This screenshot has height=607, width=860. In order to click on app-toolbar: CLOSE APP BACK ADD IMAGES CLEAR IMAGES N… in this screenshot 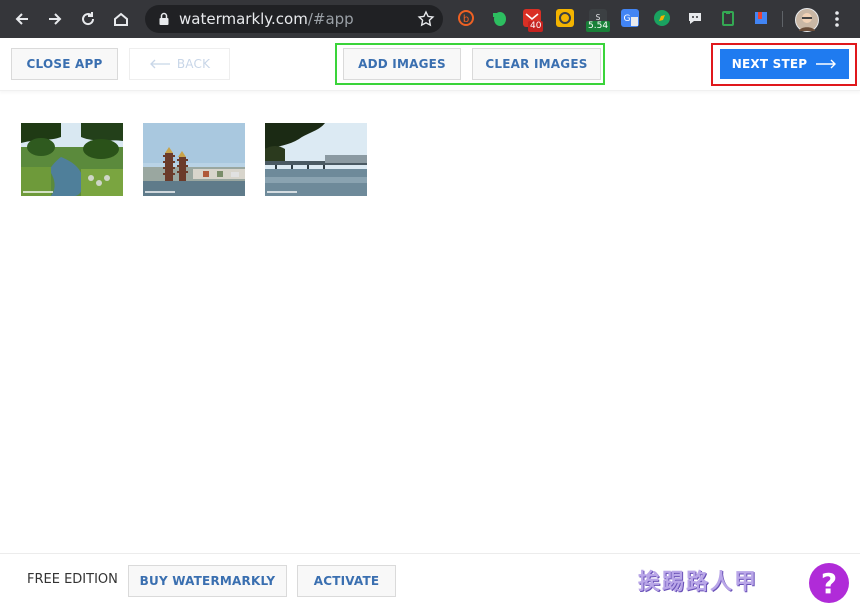, I will do `click(430, 64)`.